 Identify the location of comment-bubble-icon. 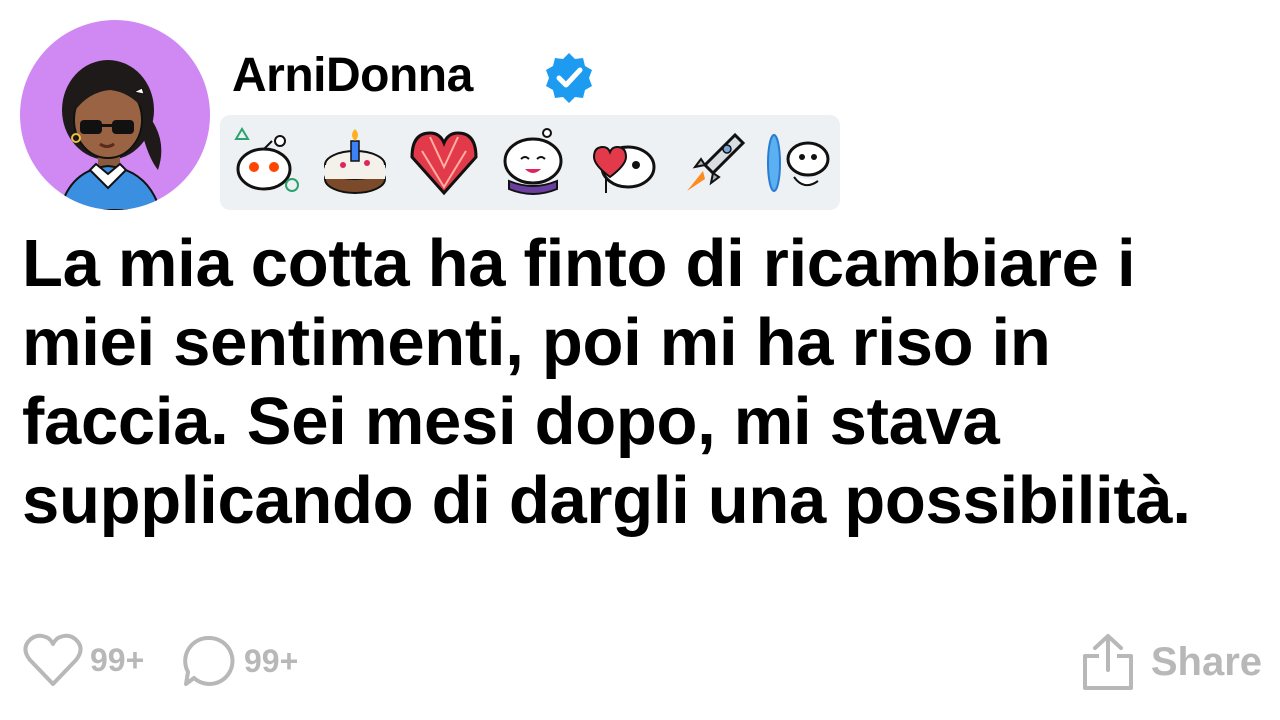
(209, 660).